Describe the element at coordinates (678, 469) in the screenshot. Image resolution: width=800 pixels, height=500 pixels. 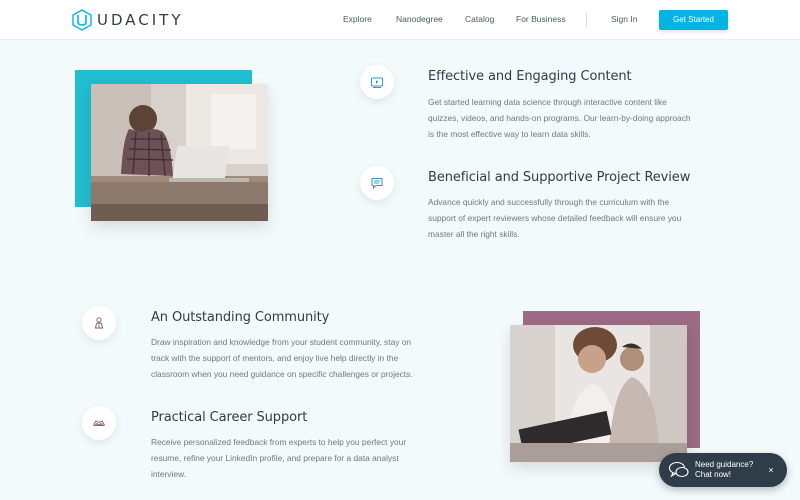
I see `chat-bubbles-icon` at that location.